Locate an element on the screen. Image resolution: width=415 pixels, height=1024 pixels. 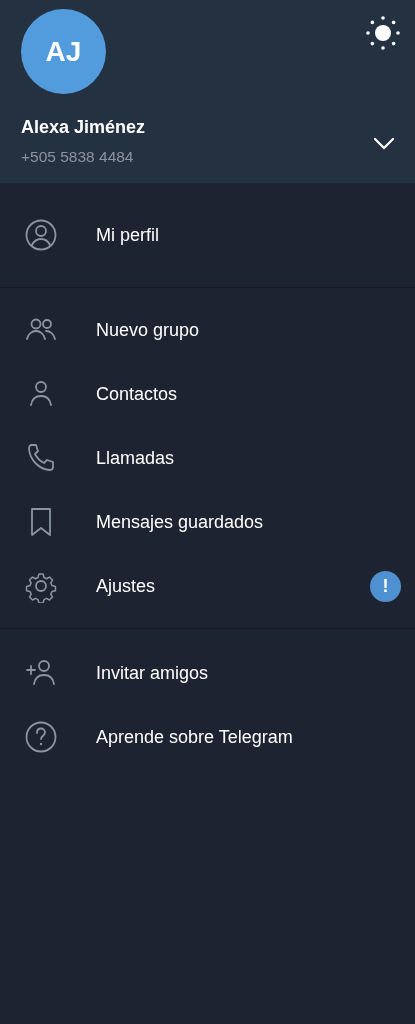
user-name: Alexa Jiménez is located at coordinates (83, 127).